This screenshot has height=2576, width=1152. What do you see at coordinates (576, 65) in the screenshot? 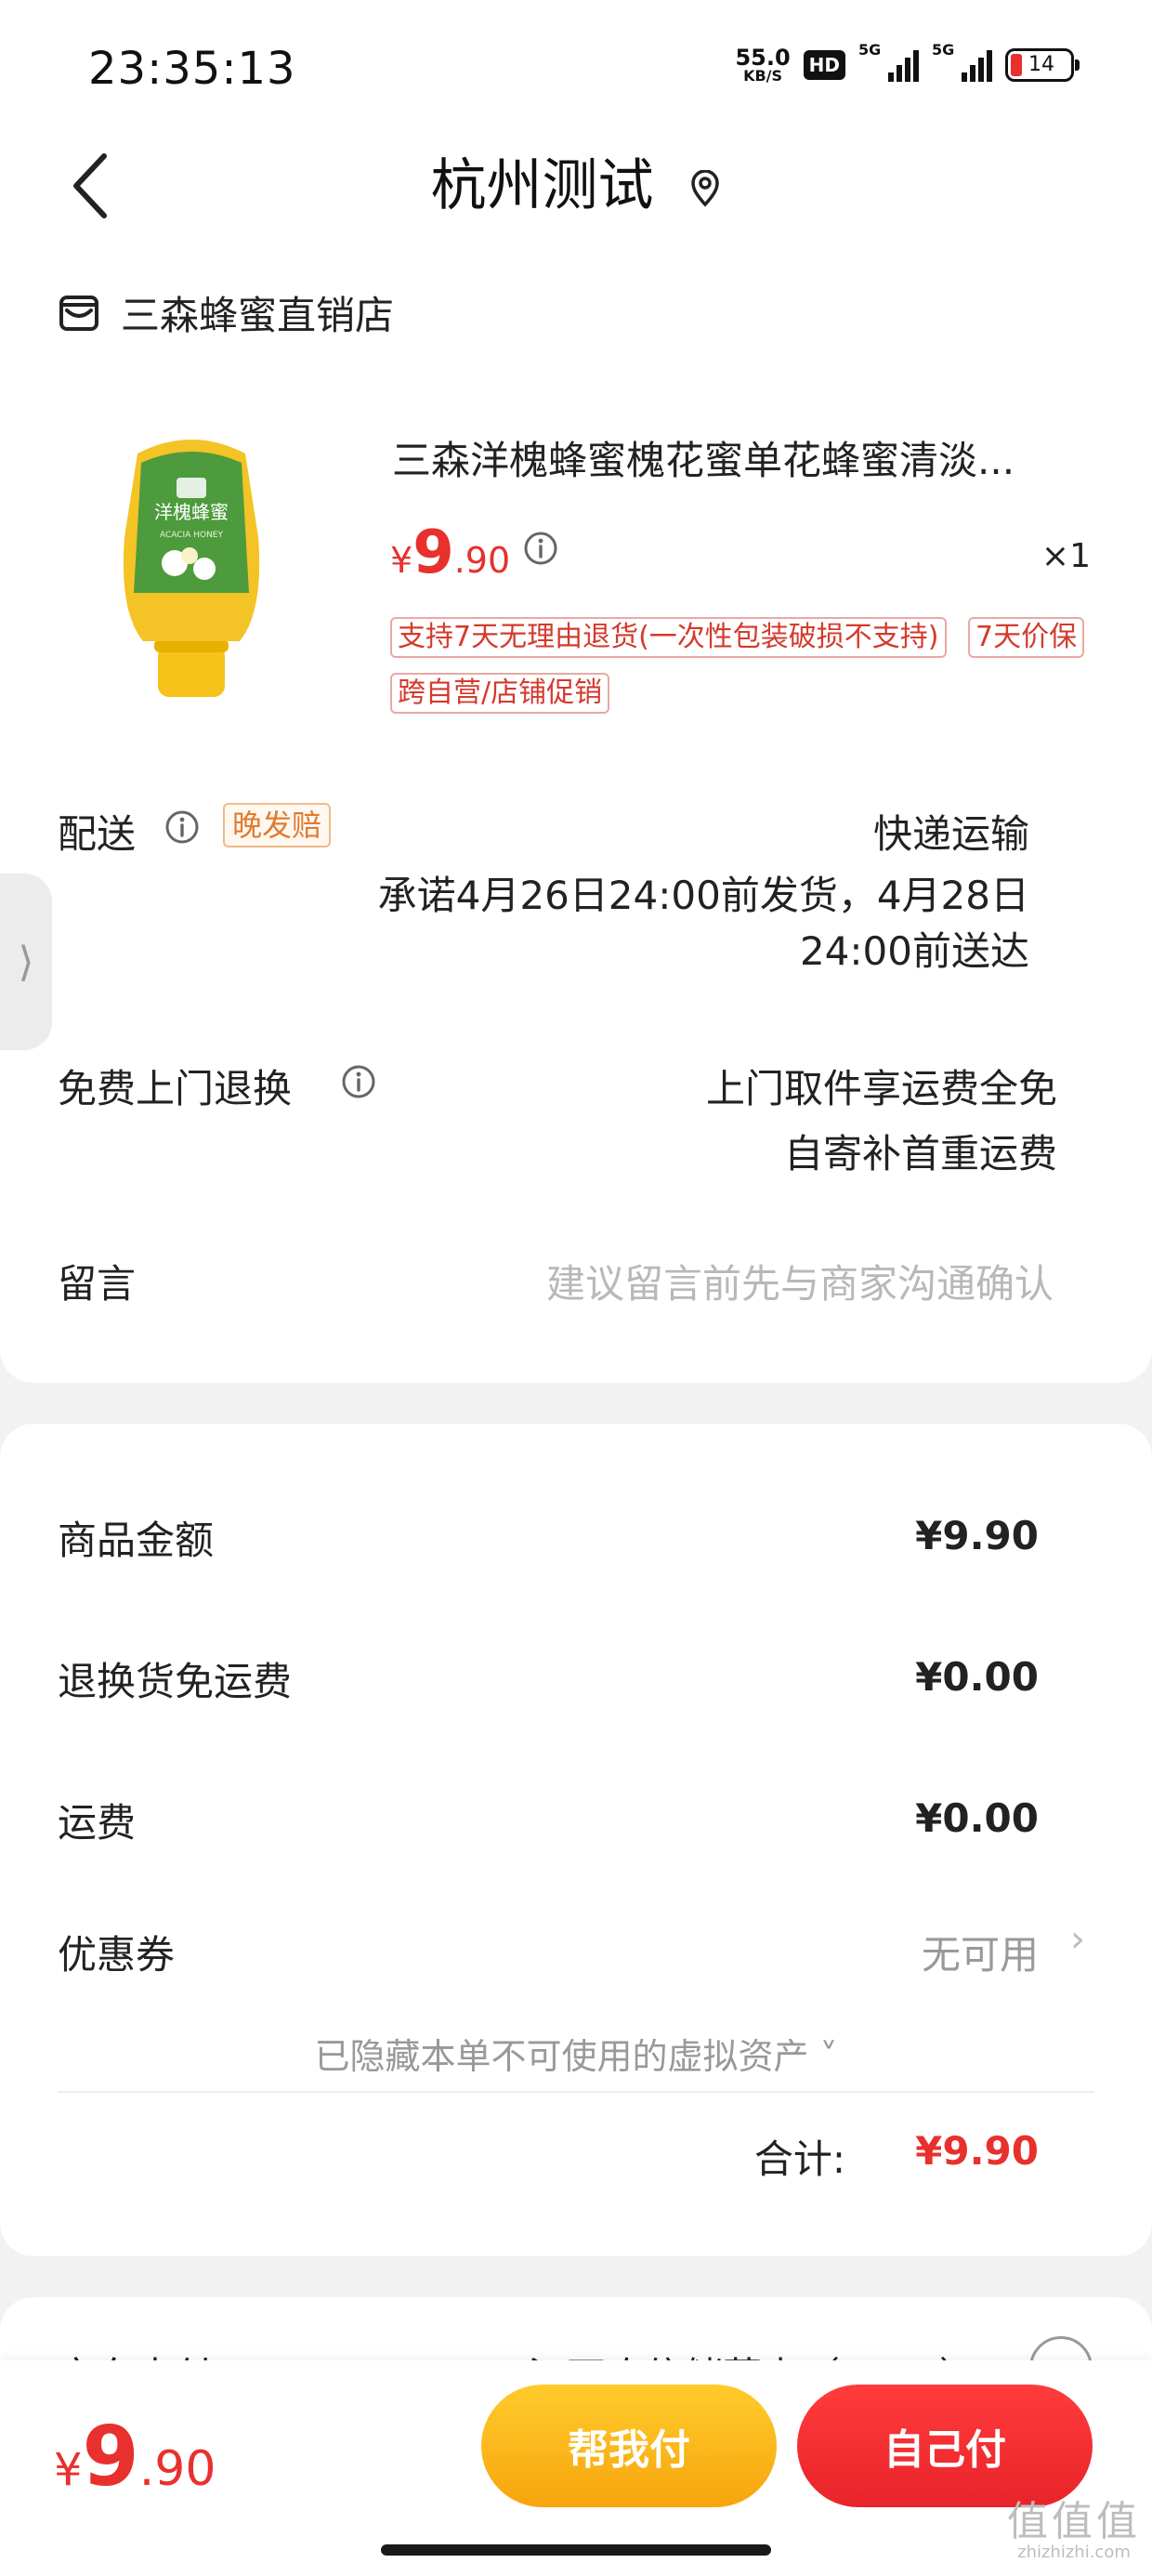
I see `status-bar: 23:35:13 55.0 KB/S HD 5G 5G 14` at bounding box center [576, 65].